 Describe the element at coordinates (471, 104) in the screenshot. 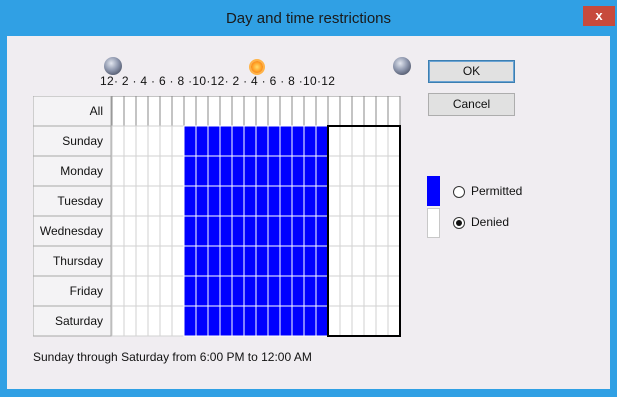

I see `cancel-button: Cancel` at that location.